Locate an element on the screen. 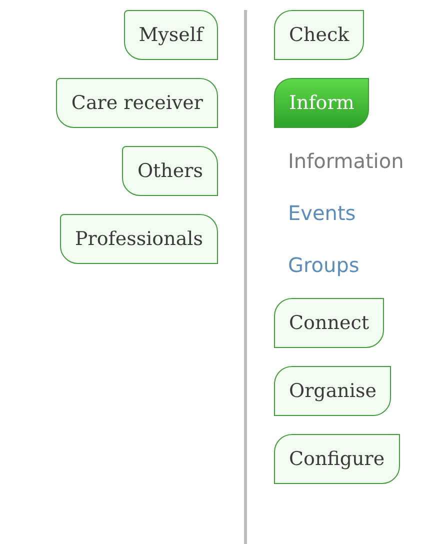 The width and height of the screenshot is (440, 544). submenu-link: Events is located at coordinates (322, 213).